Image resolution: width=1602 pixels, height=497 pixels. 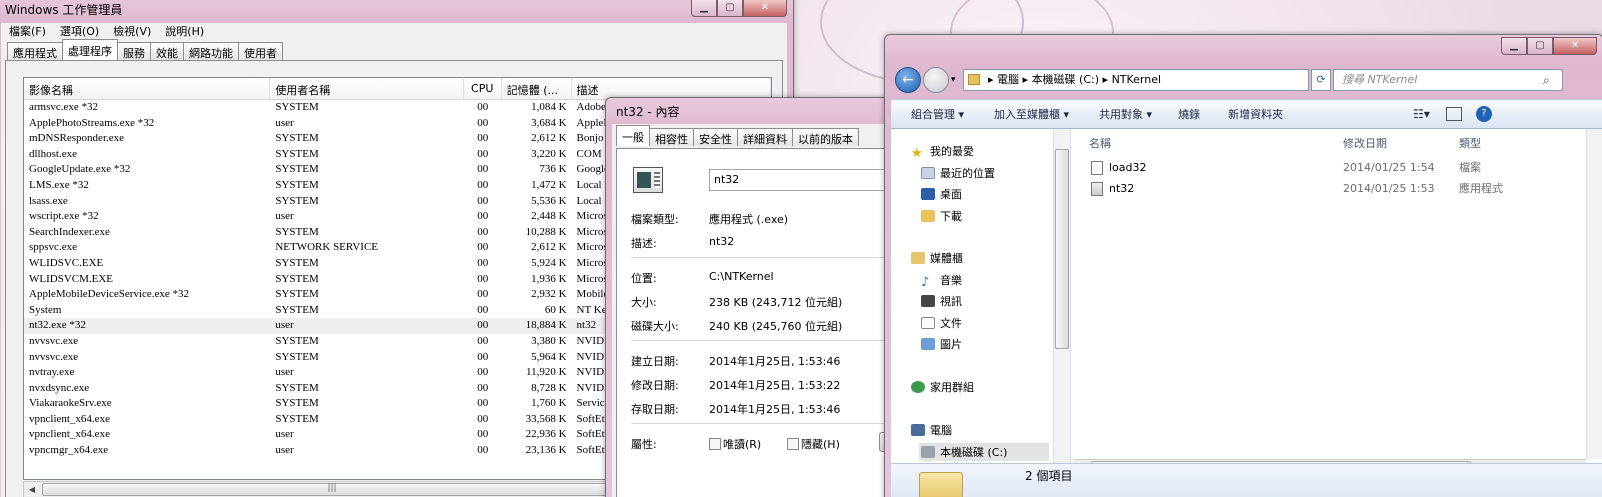 I want to click on share-with-button: 共用對象 ▾, so click(x=1125, y=114).